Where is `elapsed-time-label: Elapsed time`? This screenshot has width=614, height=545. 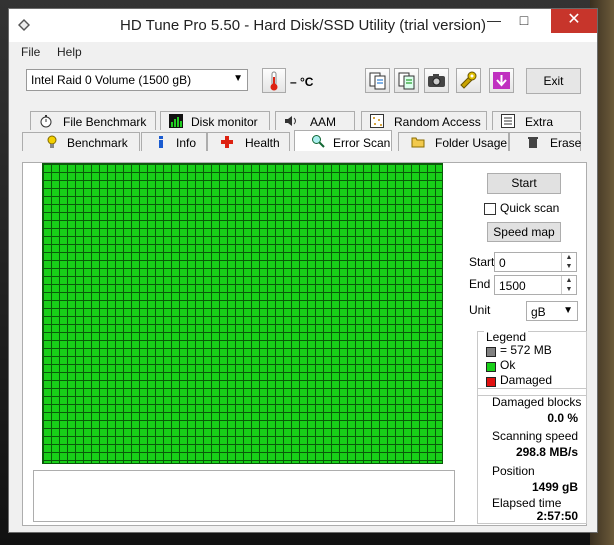
elapsed-time-label: Elapsed time is located at coordinates (527, 503).